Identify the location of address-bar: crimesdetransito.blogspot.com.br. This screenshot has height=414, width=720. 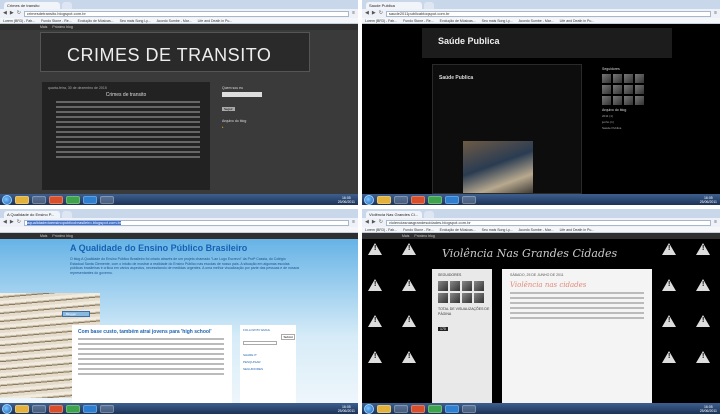
(186, 13).